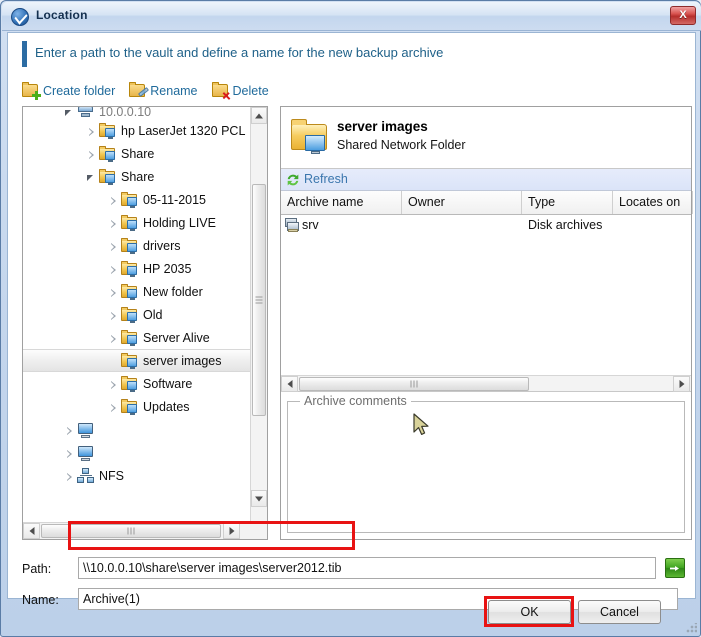 The width and height of the screenshot is (701, 637). I want to click on tree-scroll-right-button, so click(231, 531).